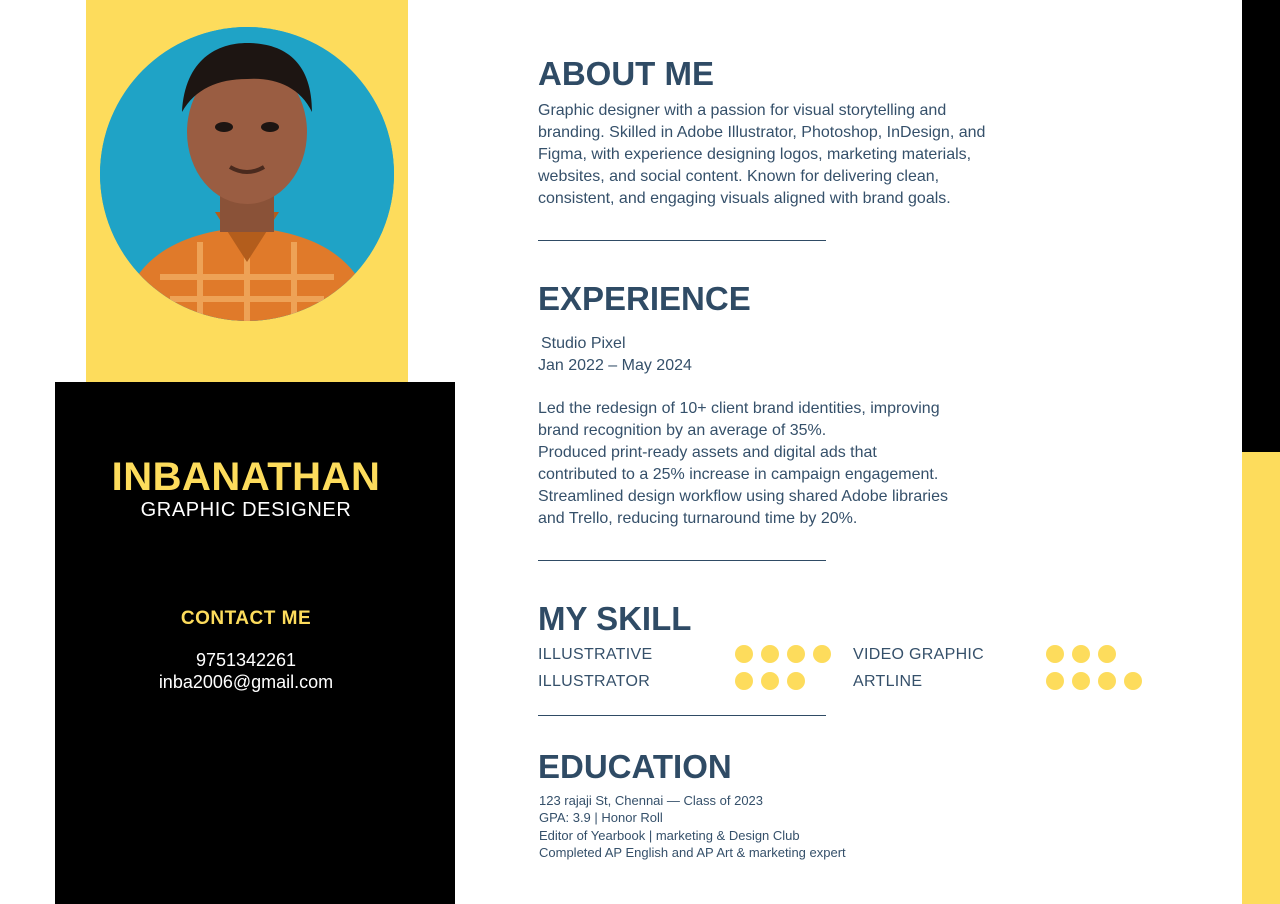 Image resolution: width=1280 pixels, height=904 pixels. I want to click on skill-label-video-graphic: VIDEO GRAPHIC, so click(919, 654).